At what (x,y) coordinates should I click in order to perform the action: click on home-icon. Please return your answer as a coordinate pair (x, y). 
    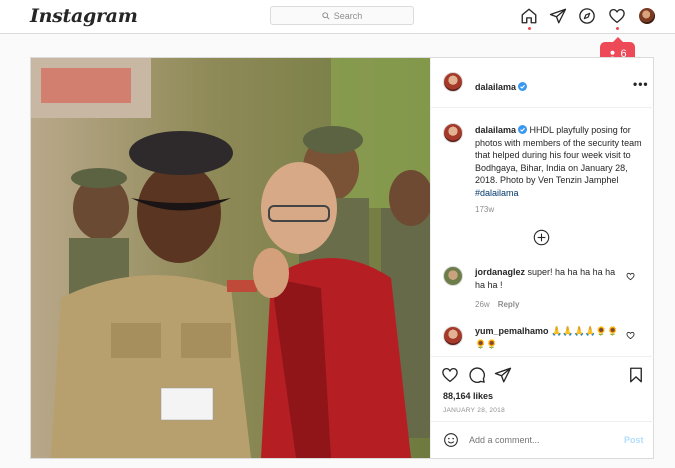
    Looking at the image, I should click on (529, 16).